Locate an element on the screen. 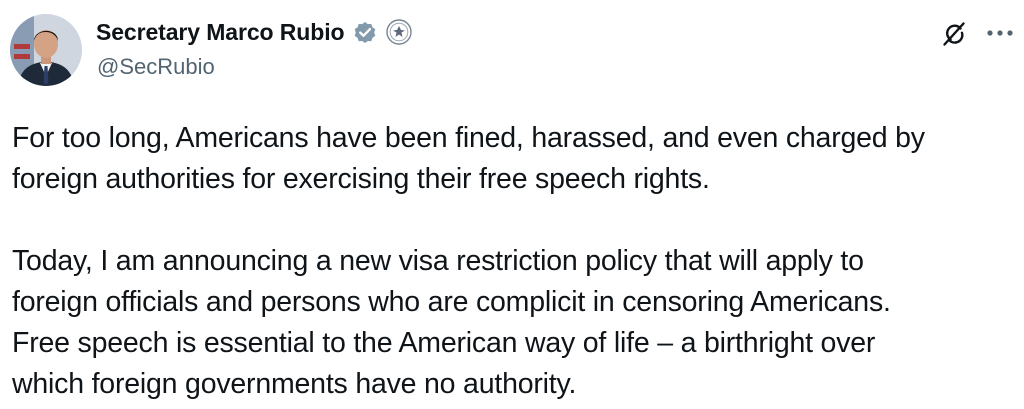 This screenshot has height=409, width=1024. verified-check-icon is located at coordinates (365, 32).